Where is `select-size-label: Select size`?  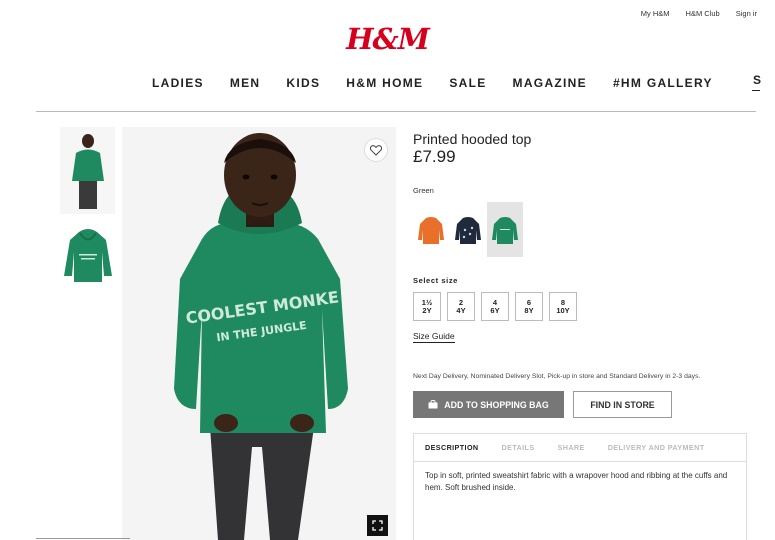 select-size-label: Select size is located at coordinates (435, 280).